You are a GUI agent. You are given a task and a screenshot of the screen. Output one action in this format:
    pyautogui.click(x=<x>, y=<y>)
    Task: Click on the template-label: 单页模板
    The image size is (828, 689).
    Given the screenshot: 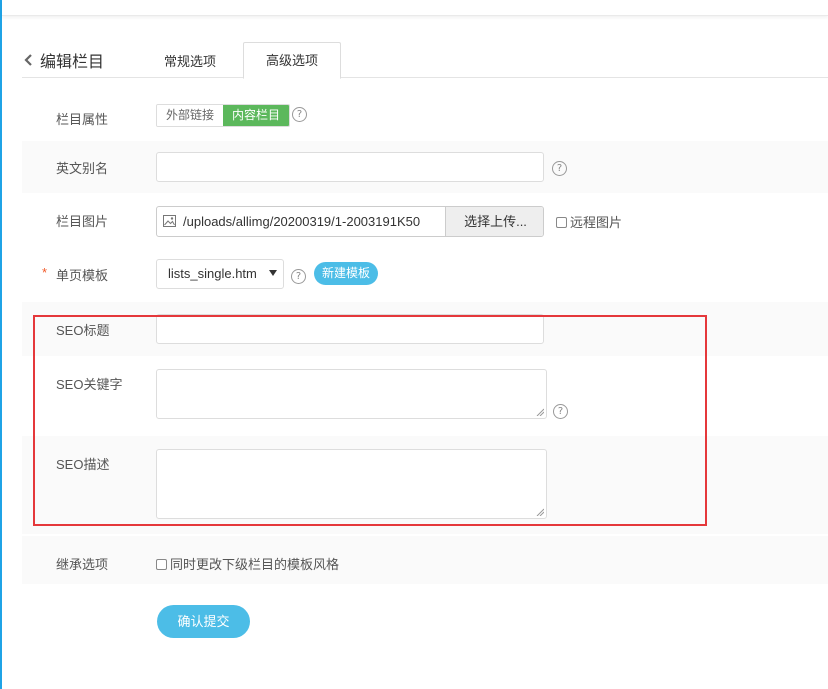 What is the action you would take?
    pyautogui.click(x=82, y=275)
    